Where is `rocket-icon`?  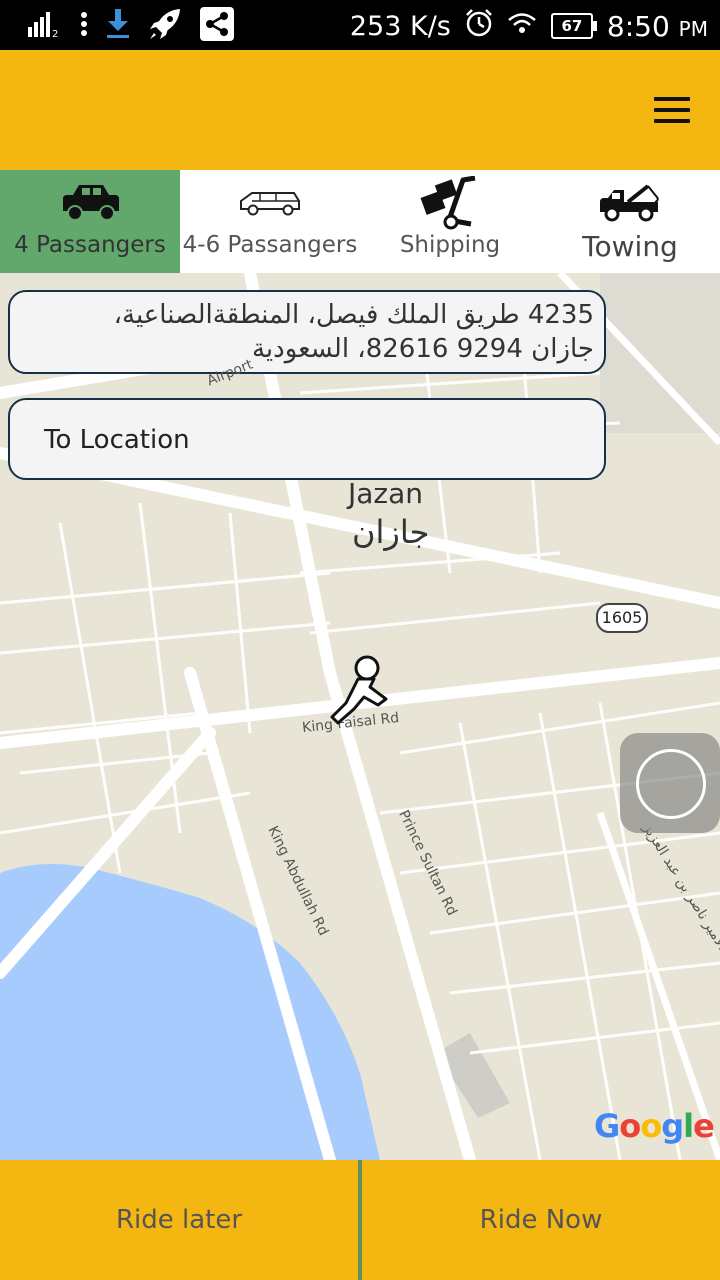
rocket-icon is located at coordinates (165, 26).